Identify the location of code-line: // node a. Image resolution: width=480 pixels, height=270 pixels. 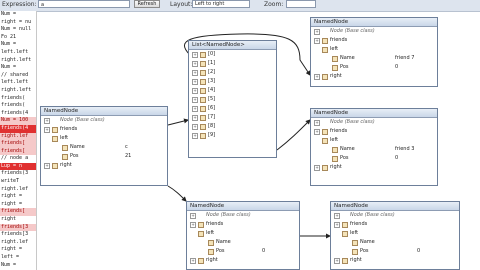
(18, 159).